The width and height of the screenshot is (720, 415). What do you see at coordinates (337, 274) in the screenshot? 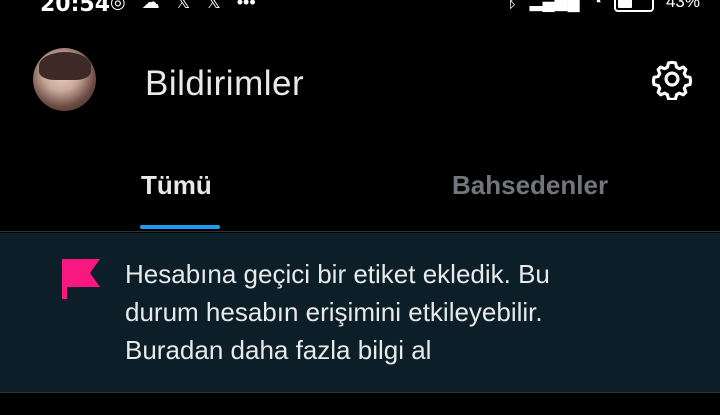
I see `notice-line-1: Hesabına geçici bir etiket ekledik. Bu` at bounding box center [337, 274].